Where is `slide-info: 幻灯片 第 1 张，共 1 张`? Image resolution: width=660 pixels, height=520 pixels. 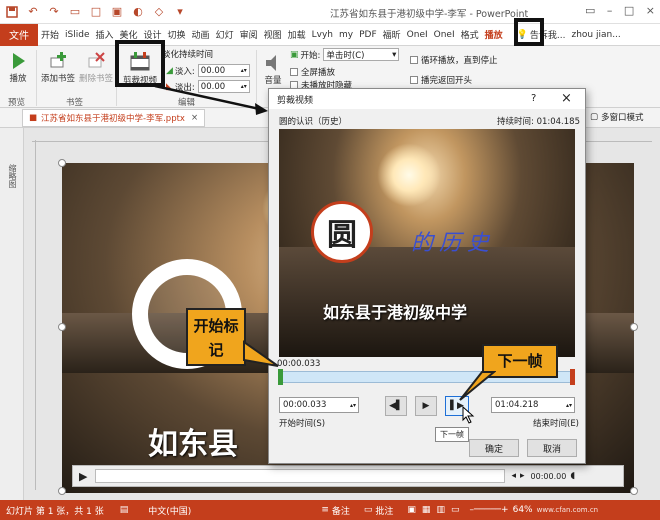
slide-info: 幻灯片 第 1 张，共 1 张 is located at coordinates (55, 511).